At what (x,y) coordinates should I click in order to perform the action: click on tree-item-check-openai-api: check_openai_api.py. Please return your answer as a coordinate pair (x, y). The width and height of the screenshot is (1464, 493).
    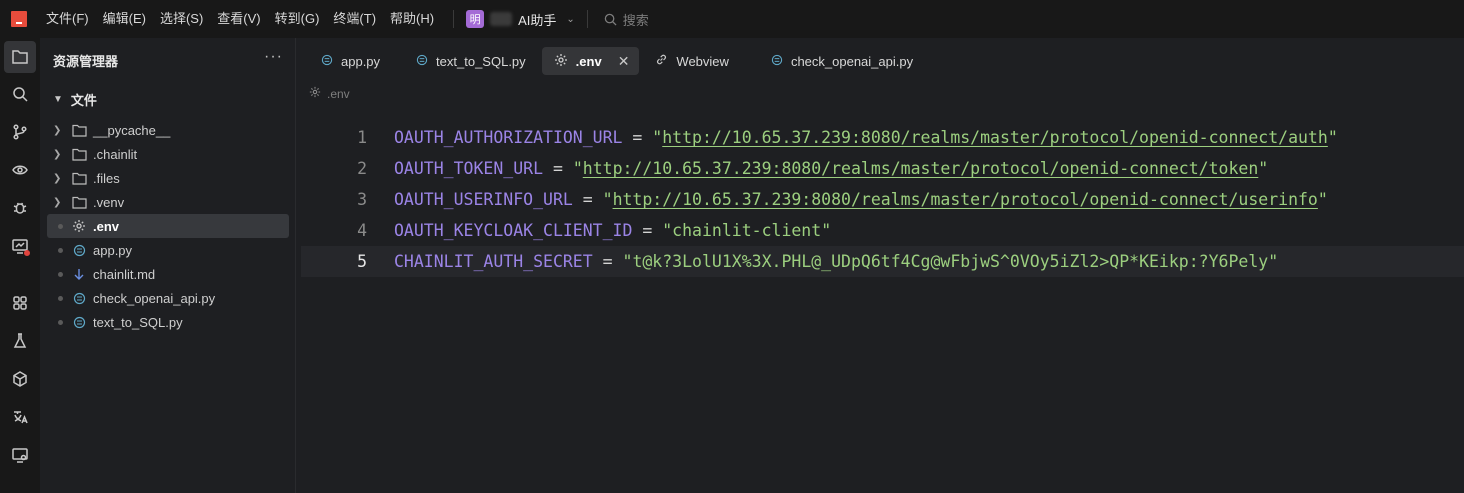
    Looking at the image, I should click on (168, 298).